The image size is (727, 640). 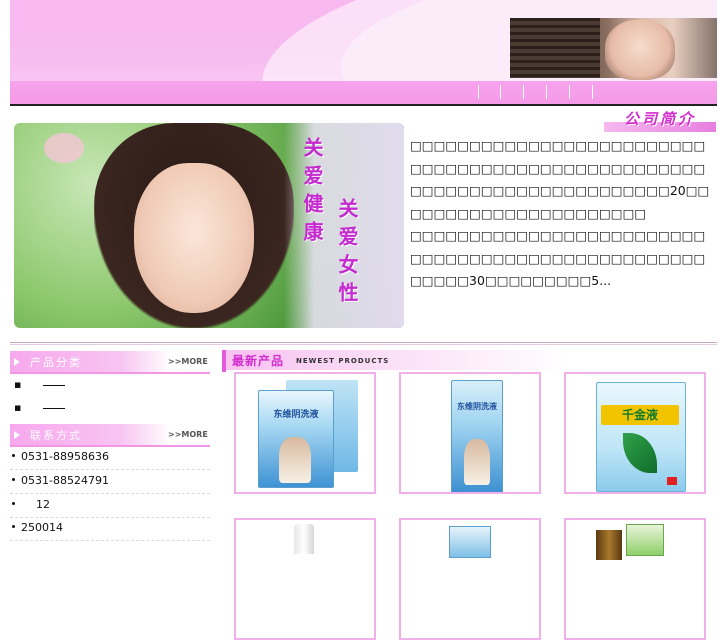 I want to click on products-header-bar, so click(x=224, y=361).